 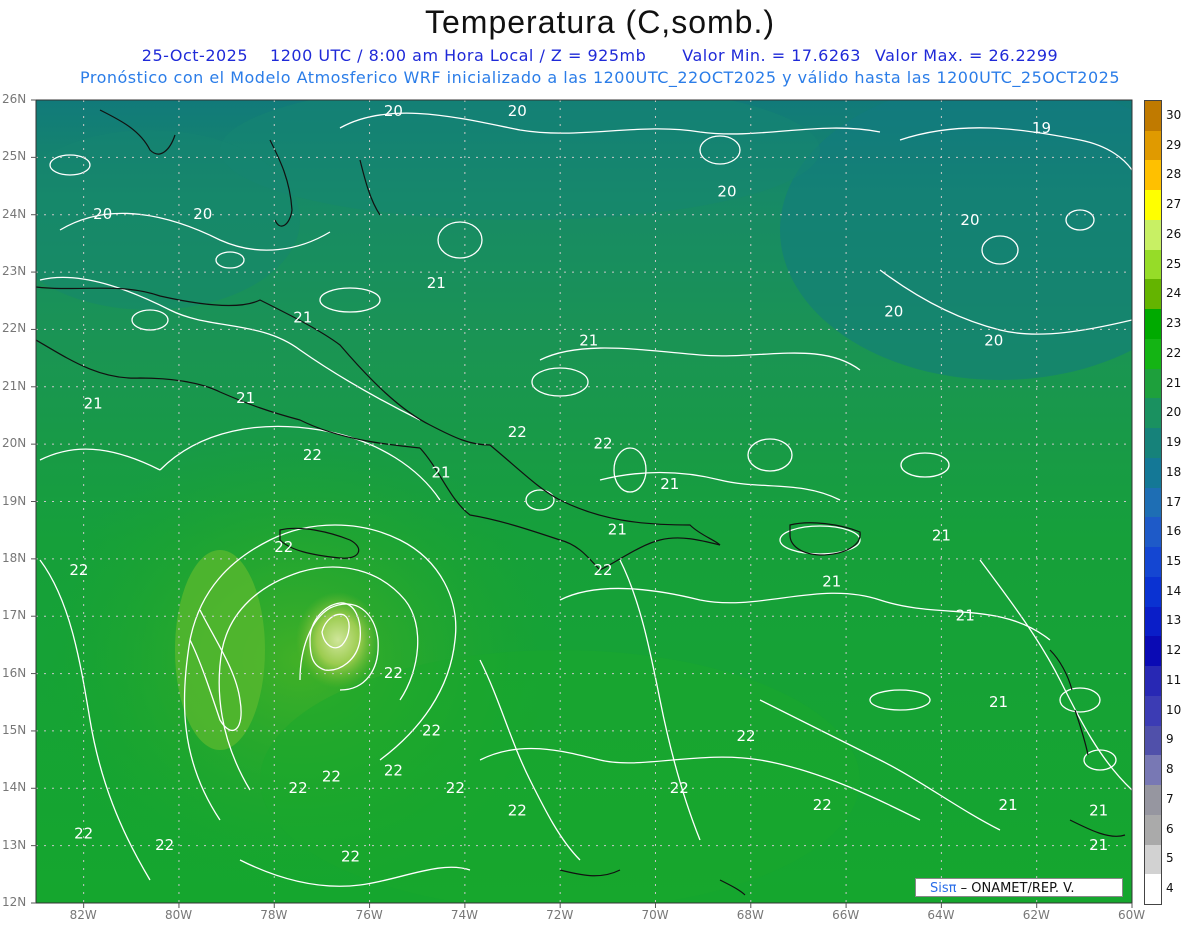 What do you see at coordinates (1174, 531) in the screenshot?
I see `color-scale-label: 16` at bounding box center [1174, 531].